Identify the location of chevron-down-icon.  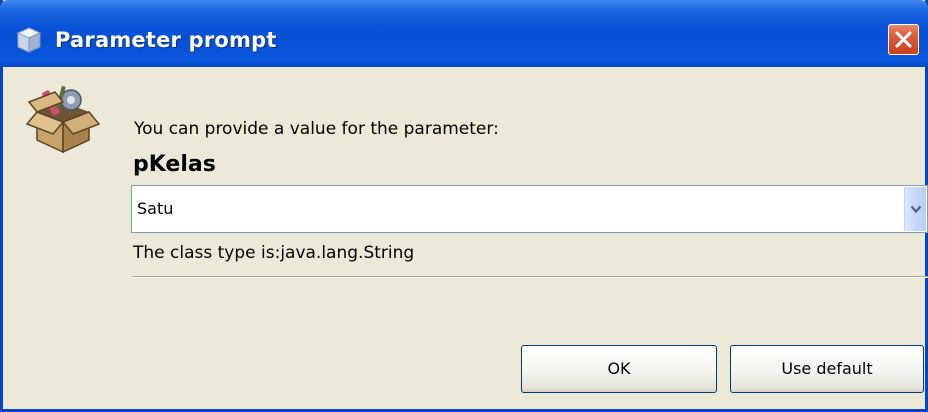
(916, 209).